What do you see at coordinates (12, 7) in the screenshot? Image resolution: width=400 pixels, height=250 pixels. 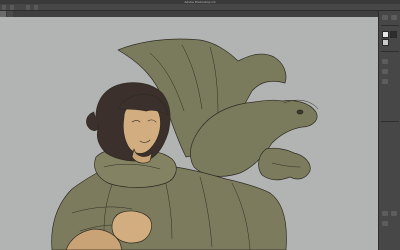 I see `brush-size-dropdown` at bounding box center [12, 7].